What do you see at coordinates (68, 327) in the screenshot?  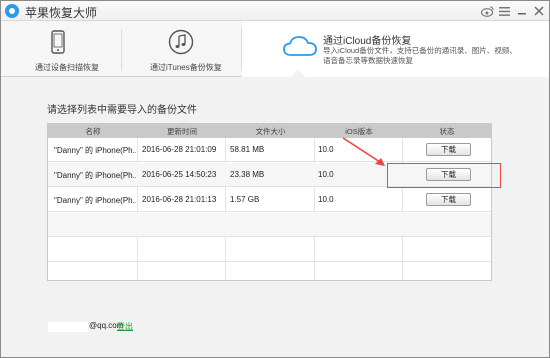 I see `redacted-account` at bounding box center [68, 327].